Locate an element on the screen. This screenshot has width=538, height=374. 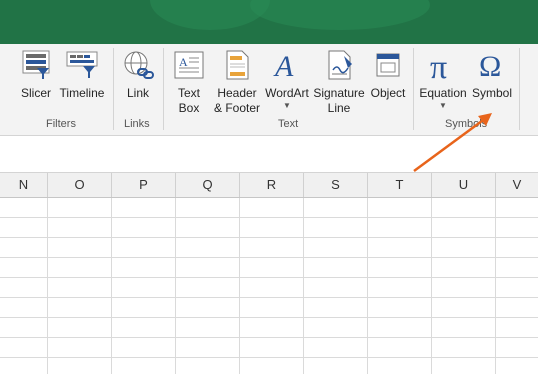
annotation-arrow is located at coordinates (452, 143).